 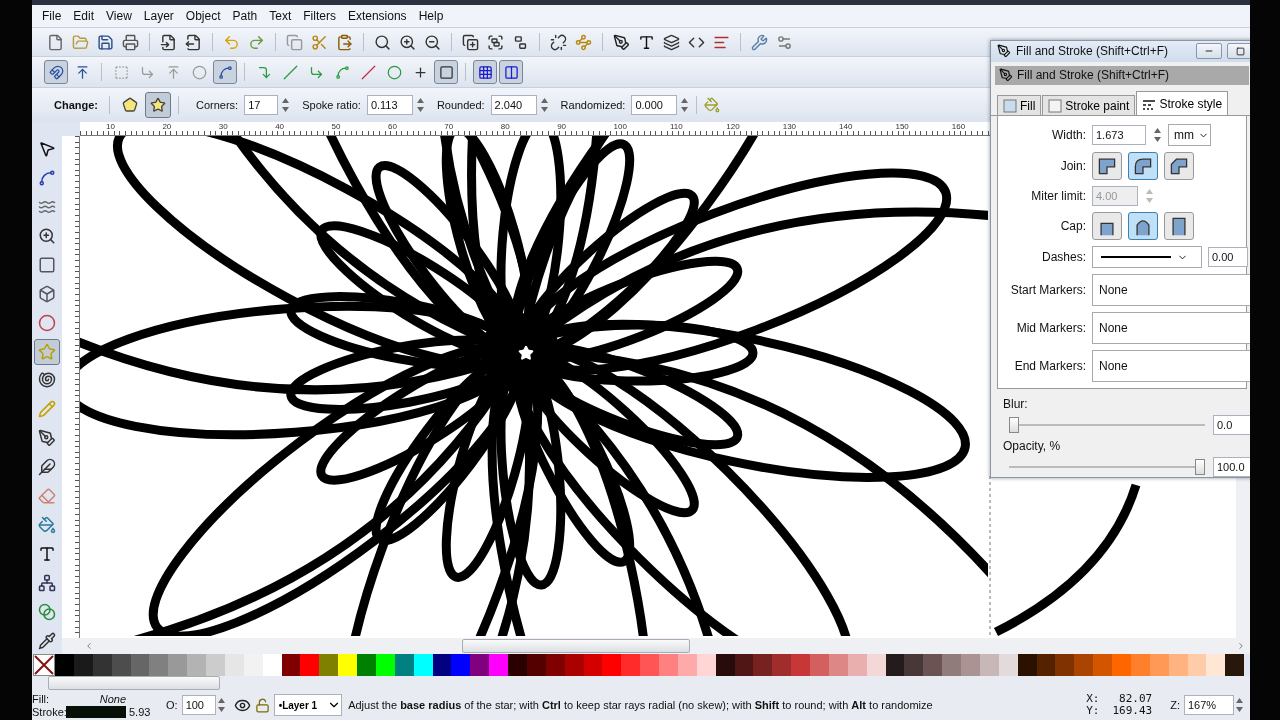 What do you see at coordinates (513, 105) in the screenshot?
I see `number-field: 2.040` at bounding box center [513, 105].